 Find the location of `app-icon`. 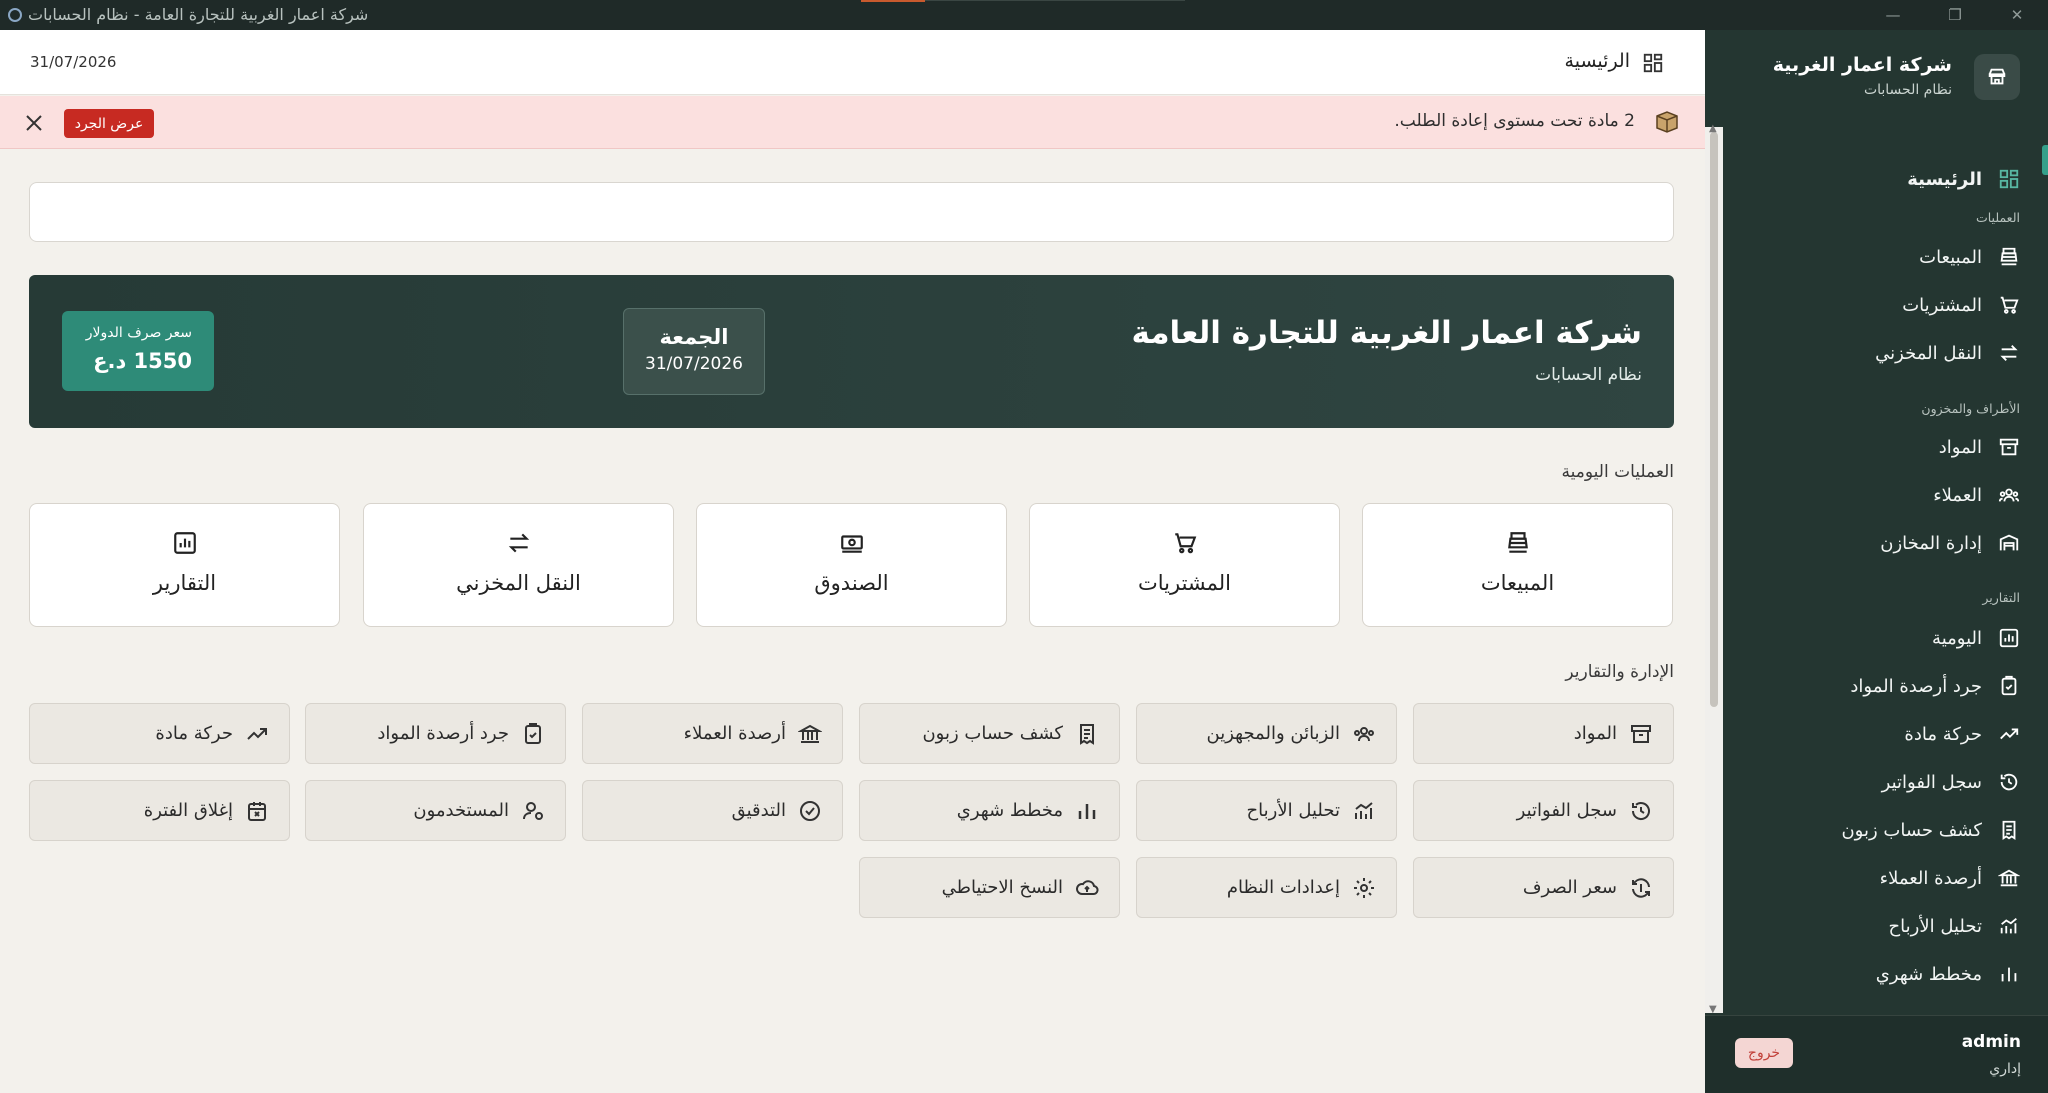

app-icon is located at coordinates (15, 14).